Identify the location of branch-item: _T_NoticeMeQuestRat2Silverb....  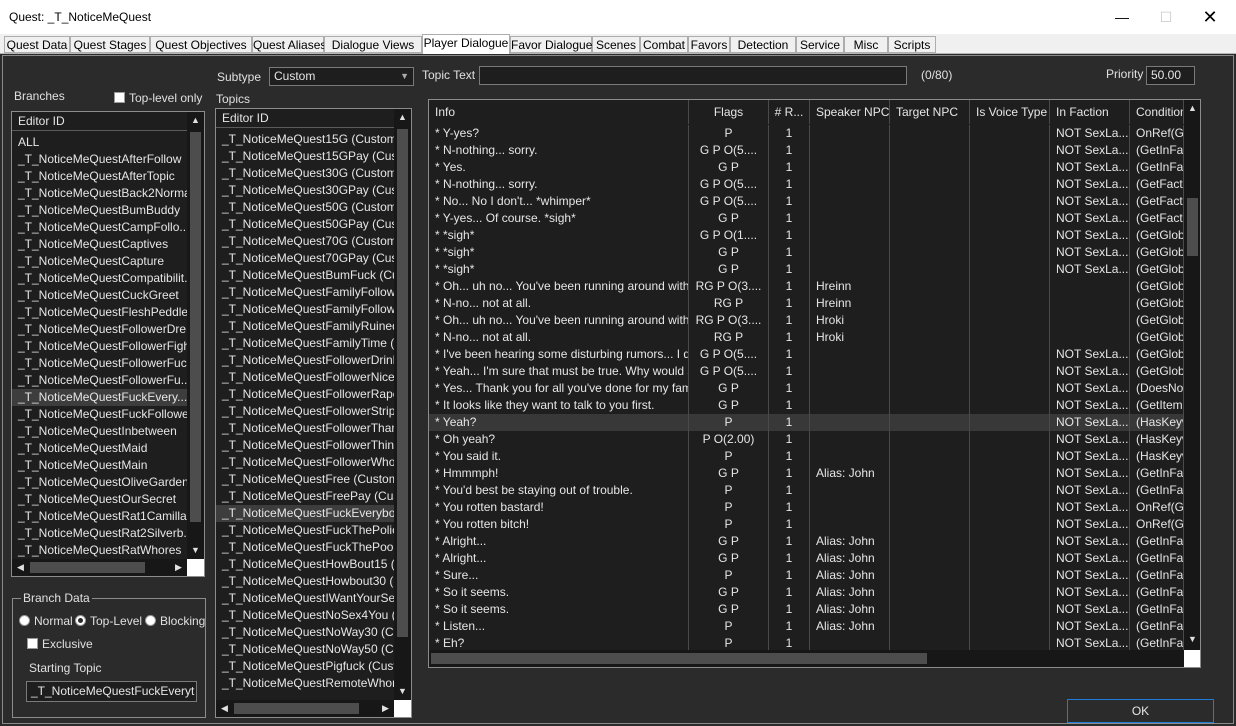
(99, 533).